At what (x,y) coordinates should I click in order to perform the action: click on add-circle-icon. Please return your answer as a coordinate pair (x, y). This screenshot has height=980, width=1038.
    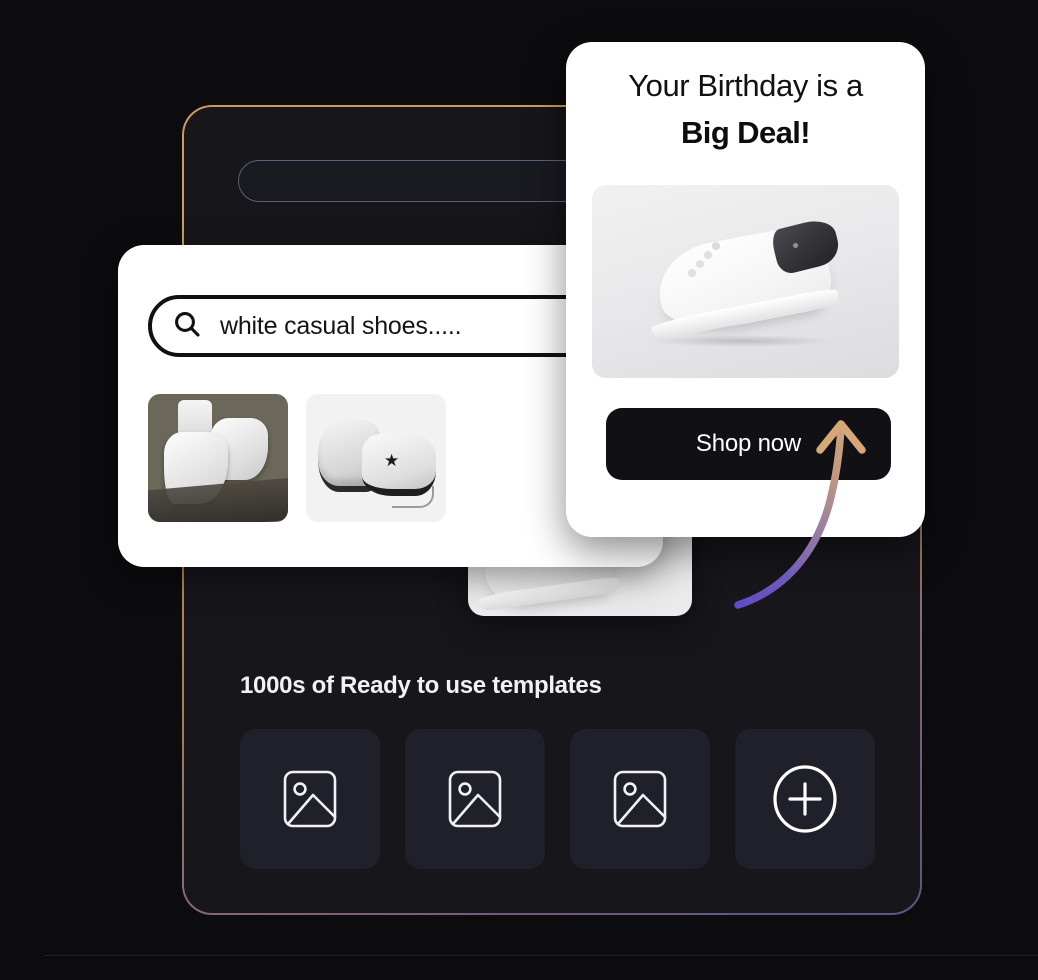
    Looking at the image, I should click on (805, 799).